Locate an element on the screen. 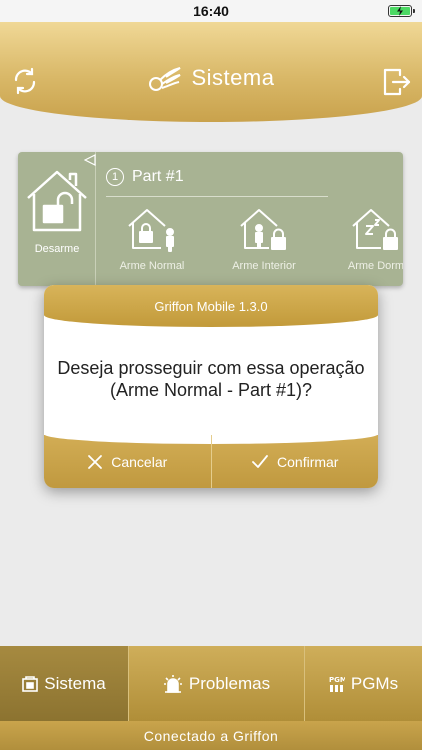  app-header: Sistema is located at coordinates (211, 72).